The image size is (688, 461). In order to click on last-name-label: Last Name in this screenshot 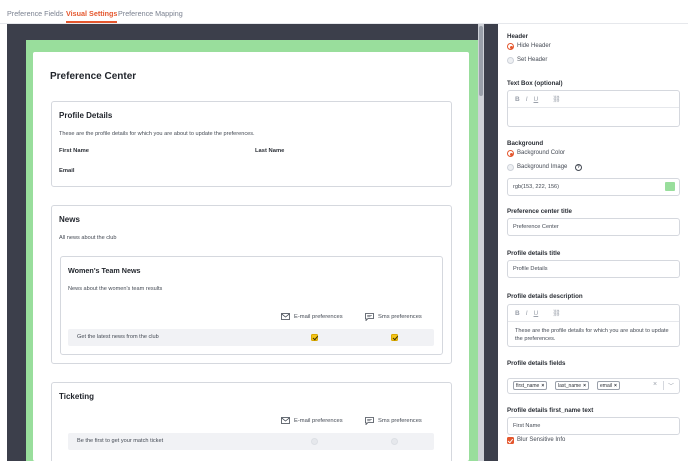, I will do `click(270, 151)`.